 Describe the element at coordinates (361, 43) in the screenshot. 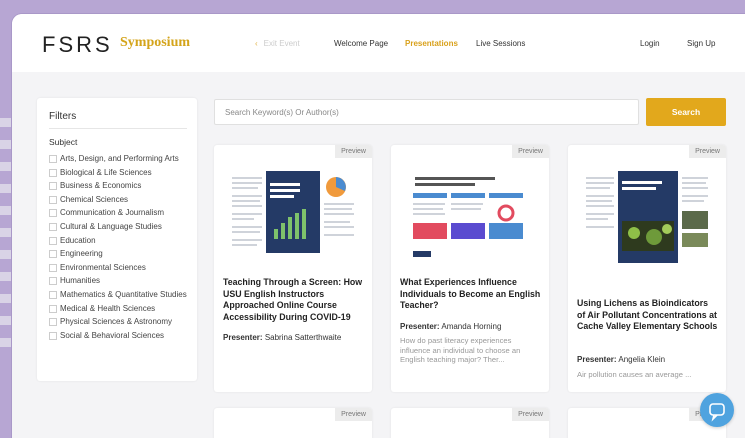

I see `nav-welcome-page: Welcome Page` at that location.